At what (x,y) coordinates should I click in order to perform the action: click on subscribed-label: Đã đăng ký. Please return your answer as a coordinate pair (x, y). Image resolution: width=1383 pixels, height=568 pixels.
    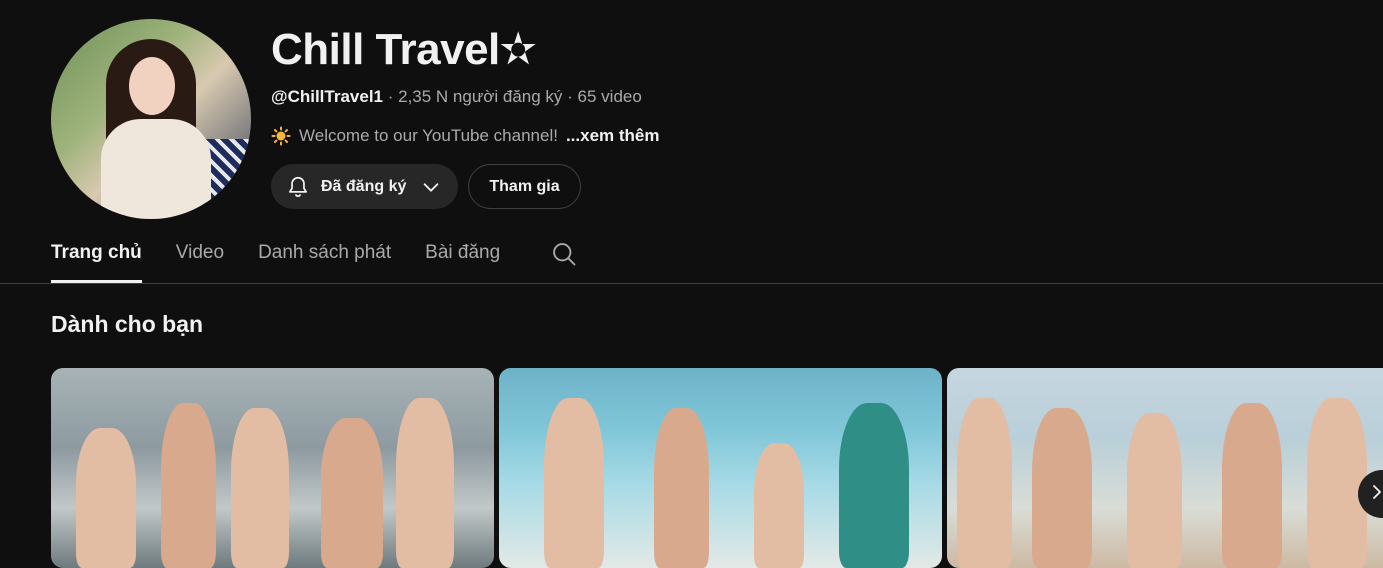
    Looking at the image, I should click on (364, 186).